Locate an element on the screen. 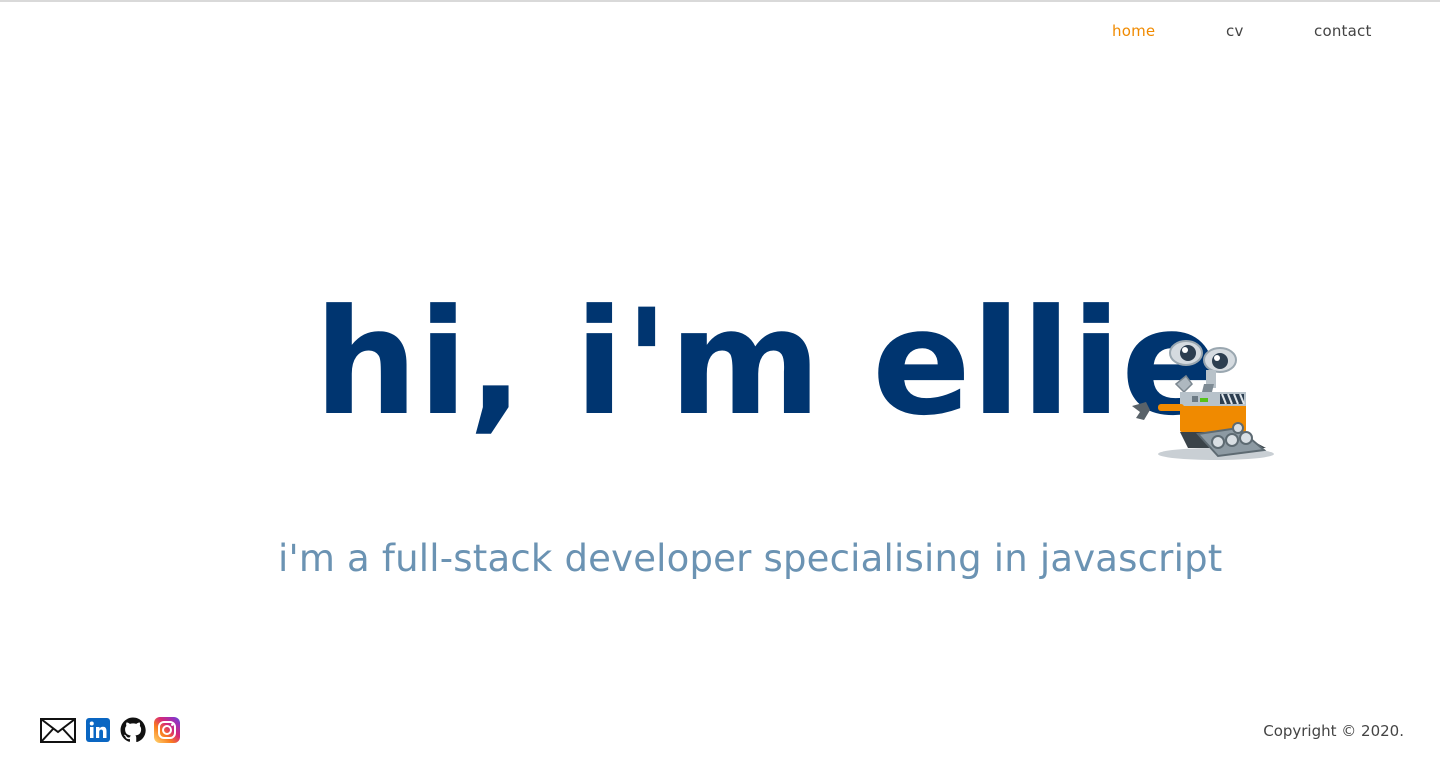 Image resolution: width=1440 pixels, height=762 pixels. instagram-icon is located at coordinates (167, 730).